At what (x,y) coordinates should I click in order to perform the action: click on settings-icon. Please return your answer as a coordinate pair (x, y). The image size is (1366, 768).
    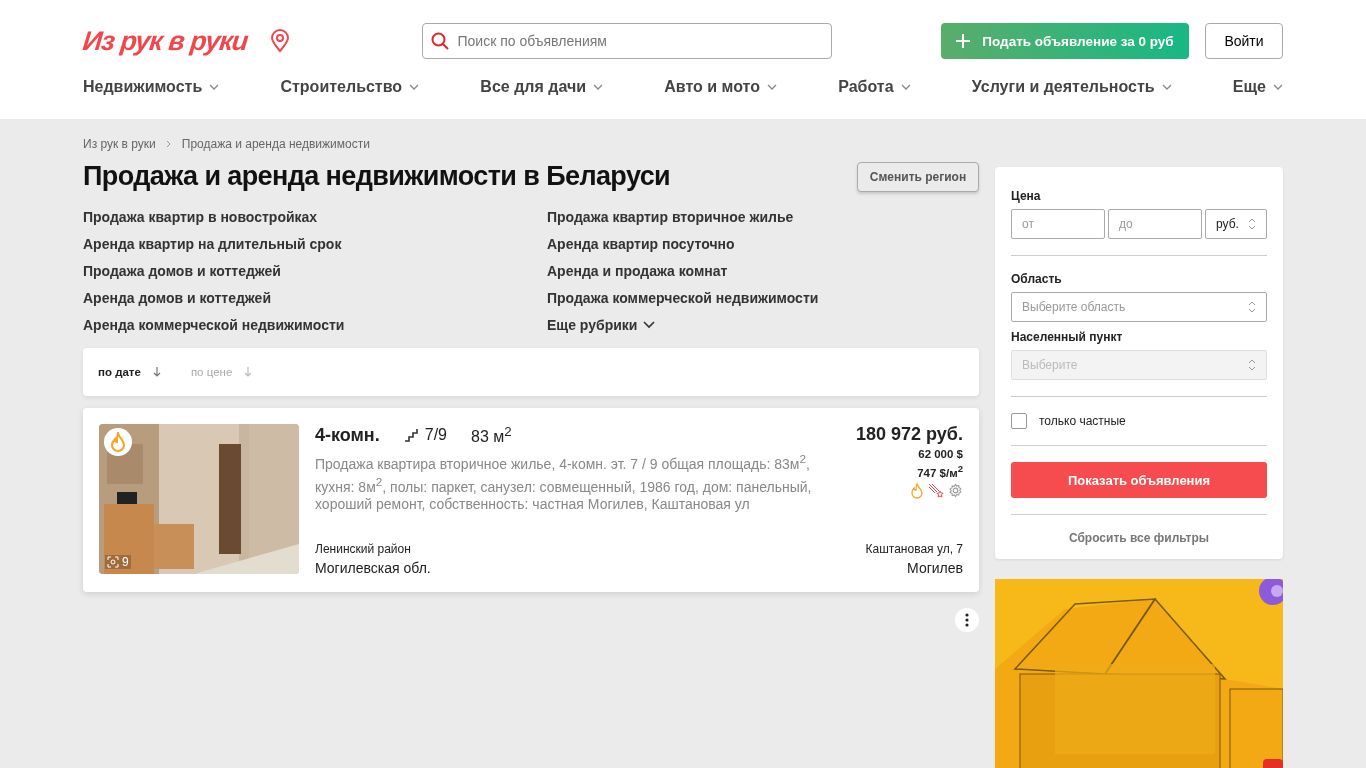
    Looking at the image, I should click on (955, 490).